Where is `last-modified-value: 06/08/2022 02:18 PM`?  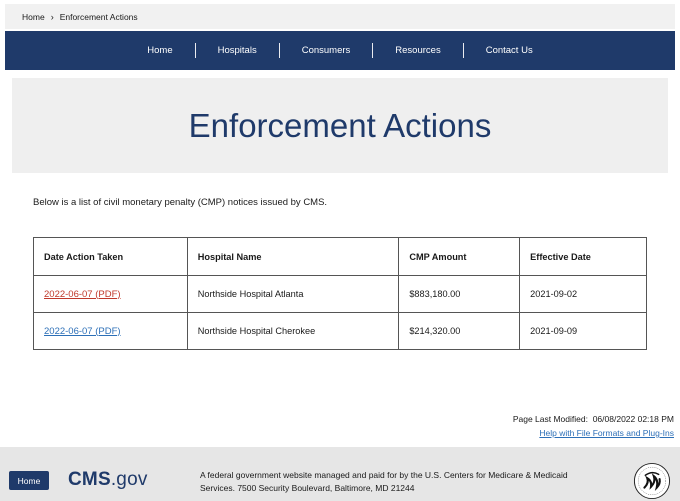
last-modified-value: 06/08/2022 02:18 PM is located at coordinates (633, 419).